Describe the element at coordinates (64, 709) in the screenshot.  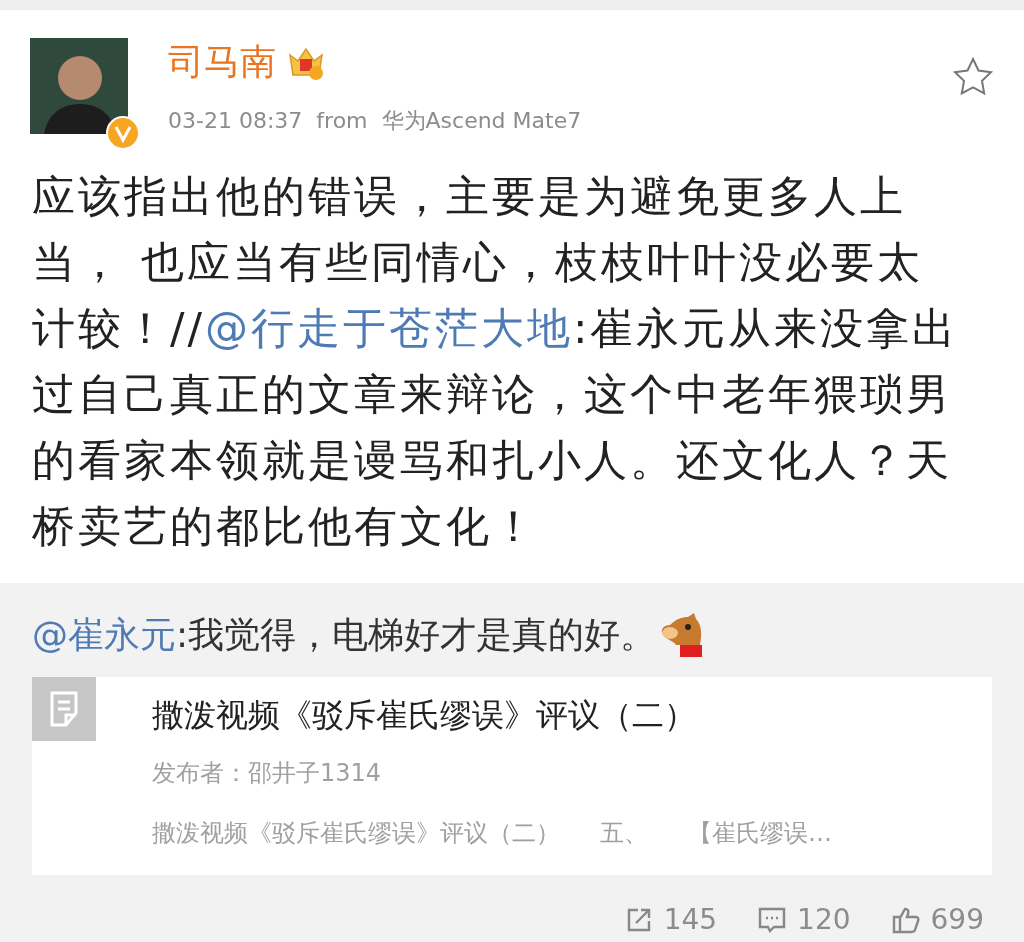
I see `document-icon` at that location.